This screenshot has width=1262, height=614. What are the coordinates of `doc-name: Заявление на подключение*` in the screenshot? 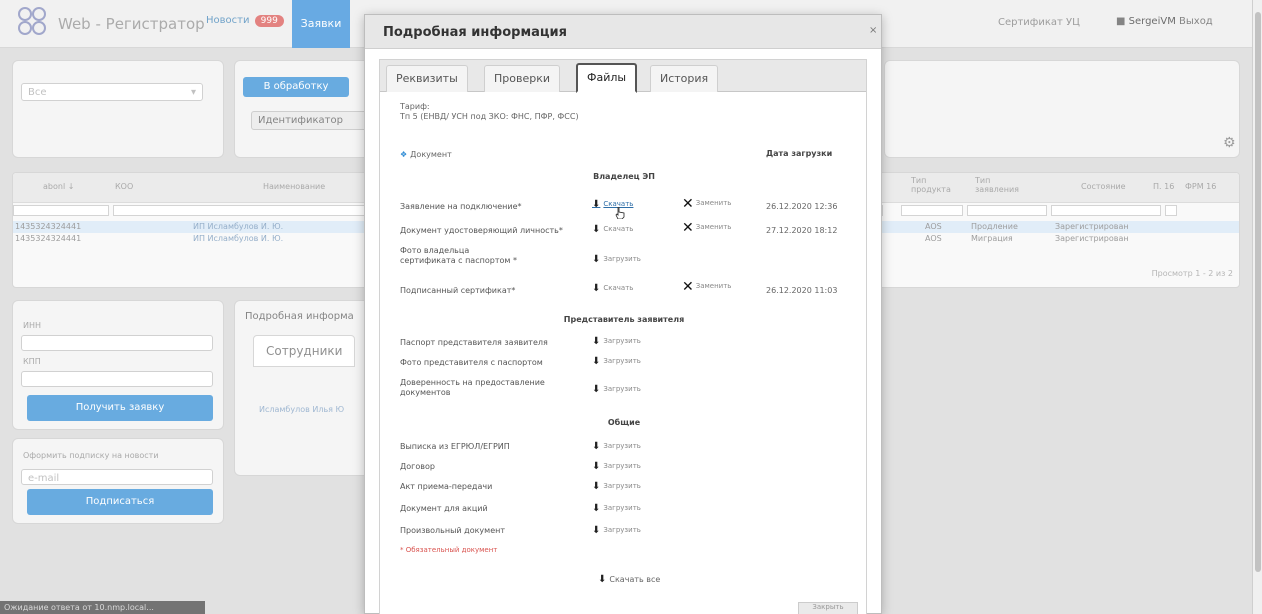 It's located at (461, 206).